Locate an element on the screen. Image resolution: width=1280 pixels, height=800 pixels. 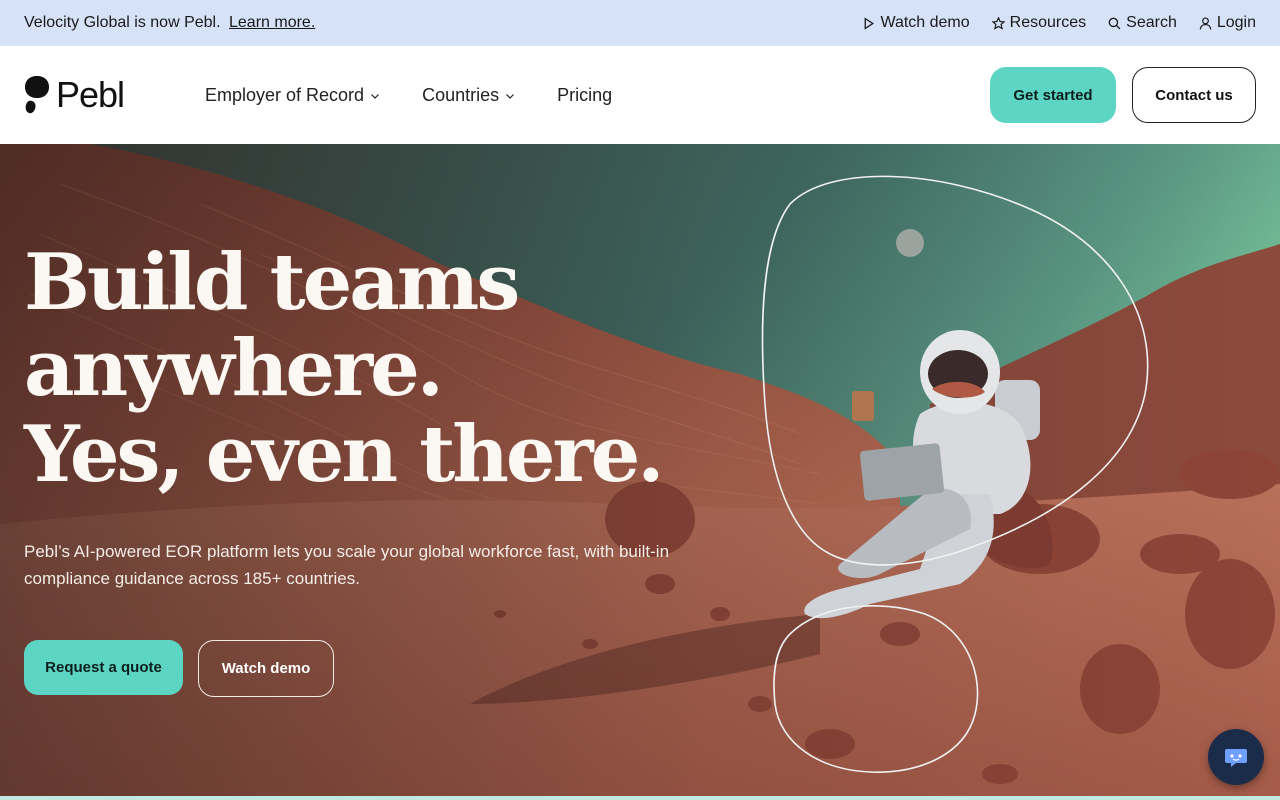
search-label: Search is located at coordinates (1151, 22).